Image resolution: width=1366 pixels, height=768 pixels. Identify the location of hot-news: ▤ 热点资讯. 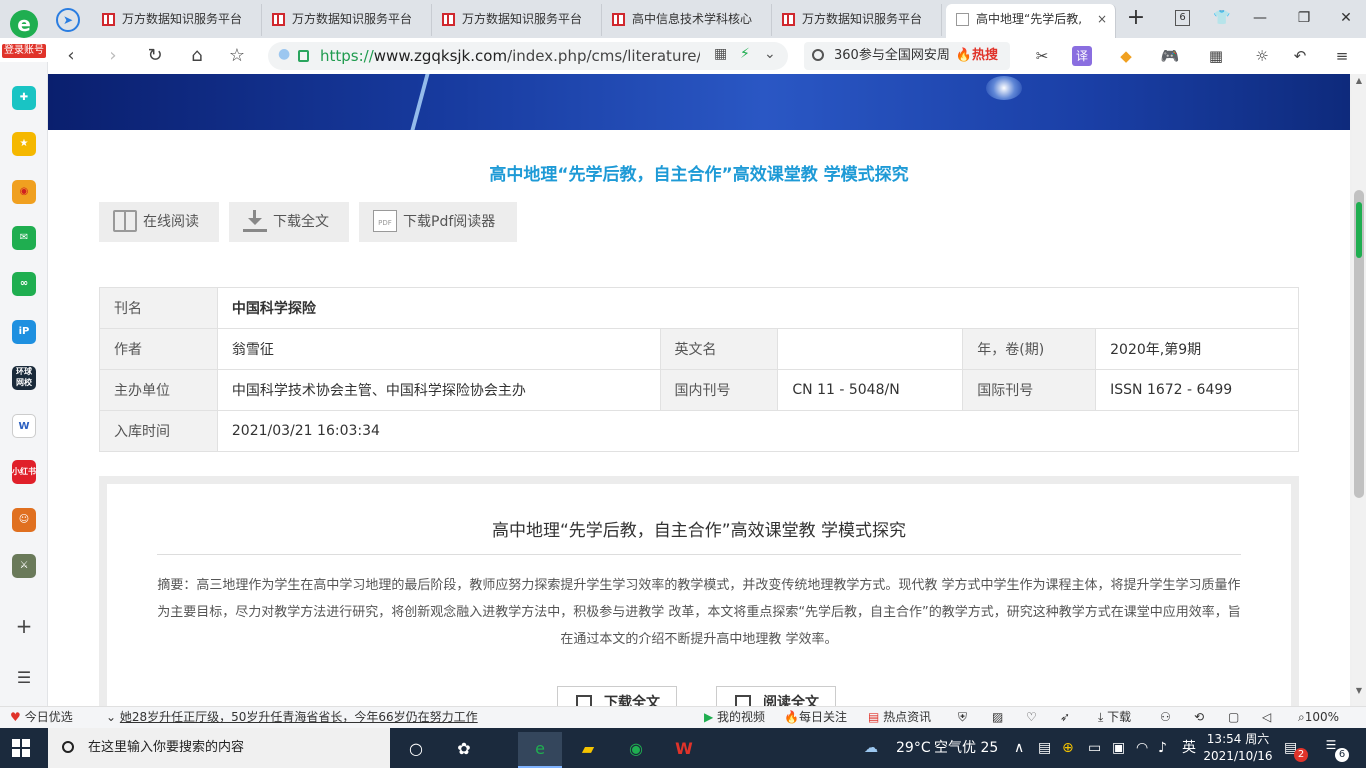
(899, 717).